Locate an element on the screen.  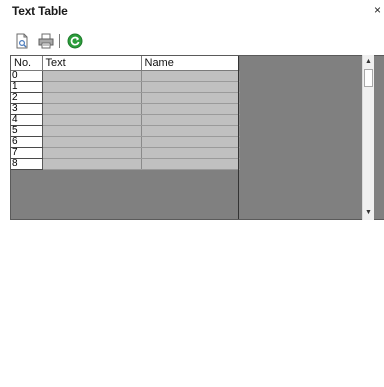
close-button: × is located at coordinates (379, 10).